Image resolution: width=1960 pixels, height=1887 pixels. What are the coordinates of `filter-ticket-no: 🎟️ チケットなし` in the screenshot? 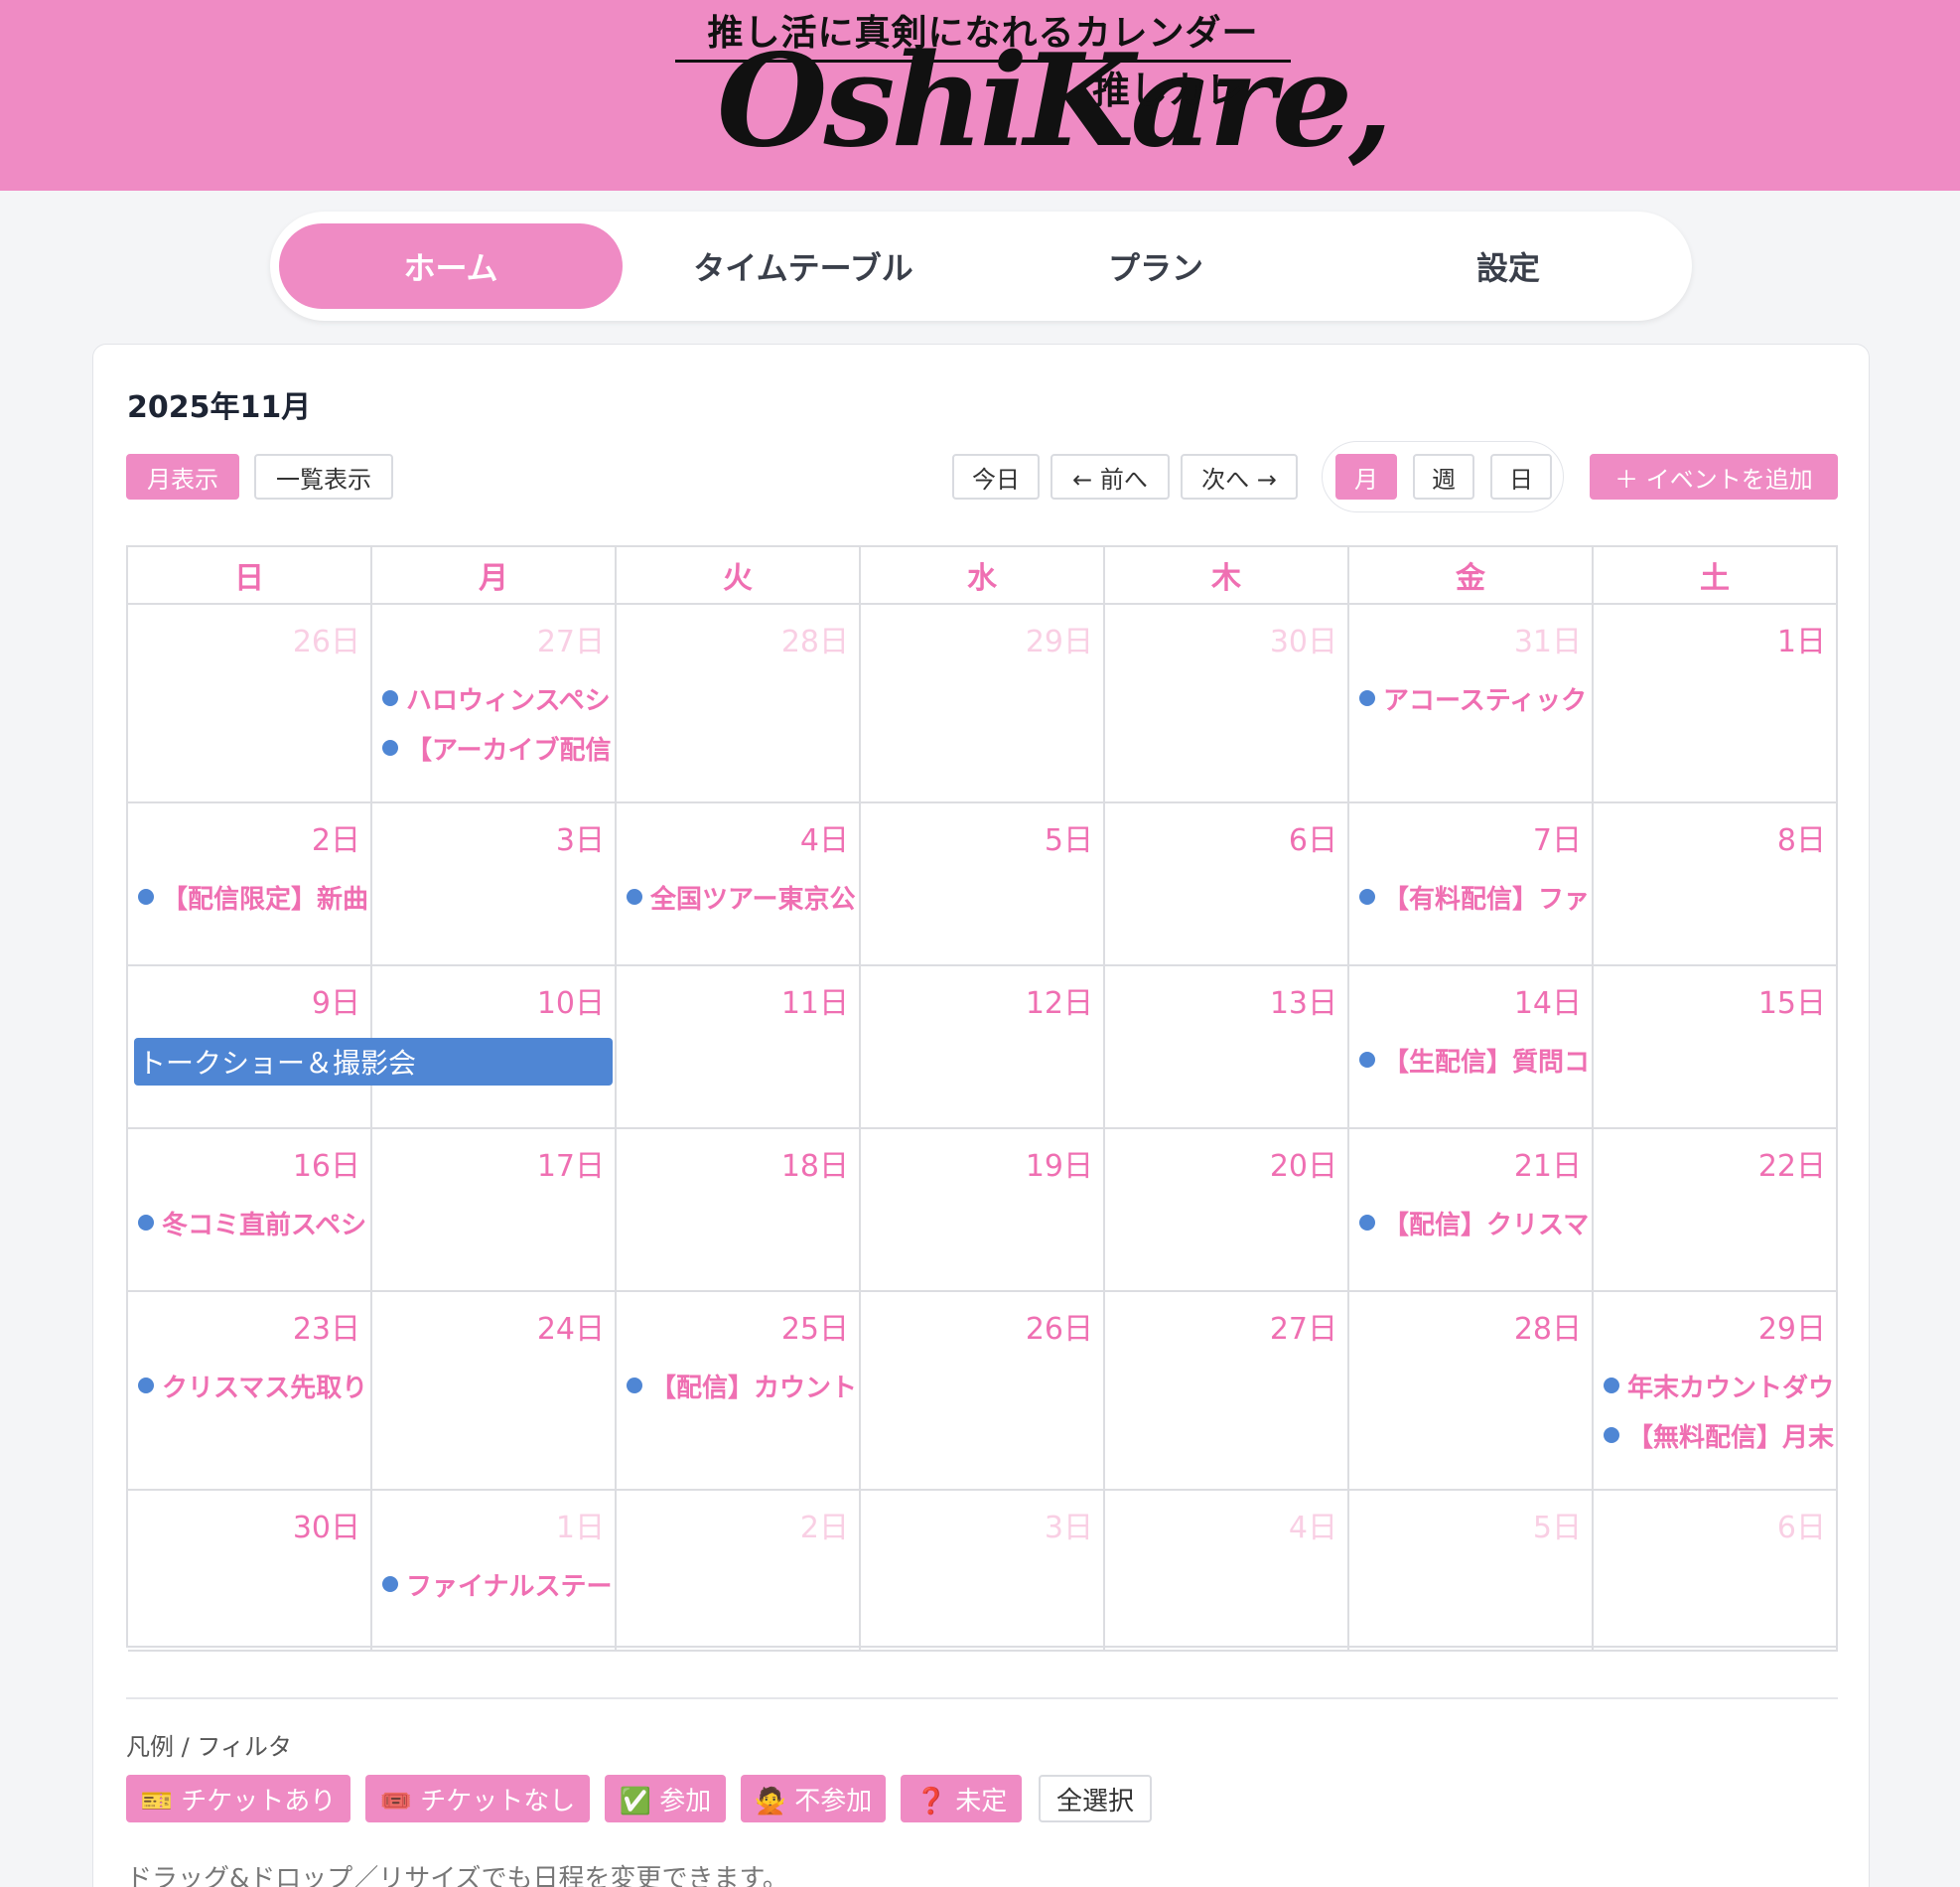 It's located at (477, 1798).